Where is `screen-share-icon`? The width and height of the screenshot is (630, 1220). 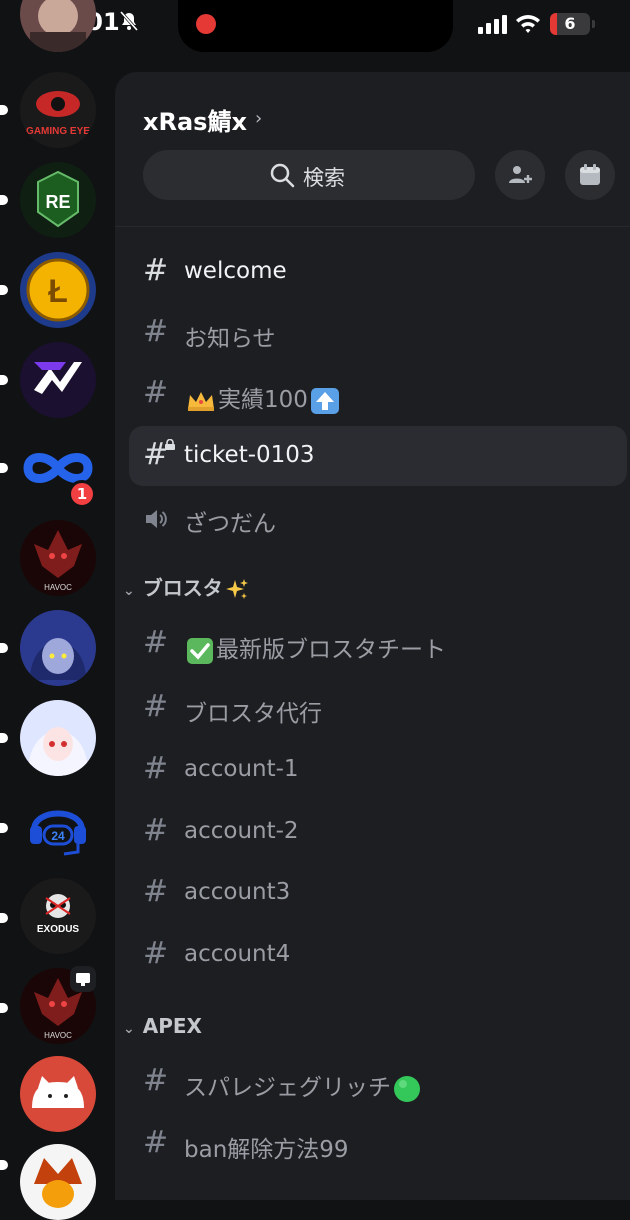
screen-share-icon is located at coordinates (83, 979).